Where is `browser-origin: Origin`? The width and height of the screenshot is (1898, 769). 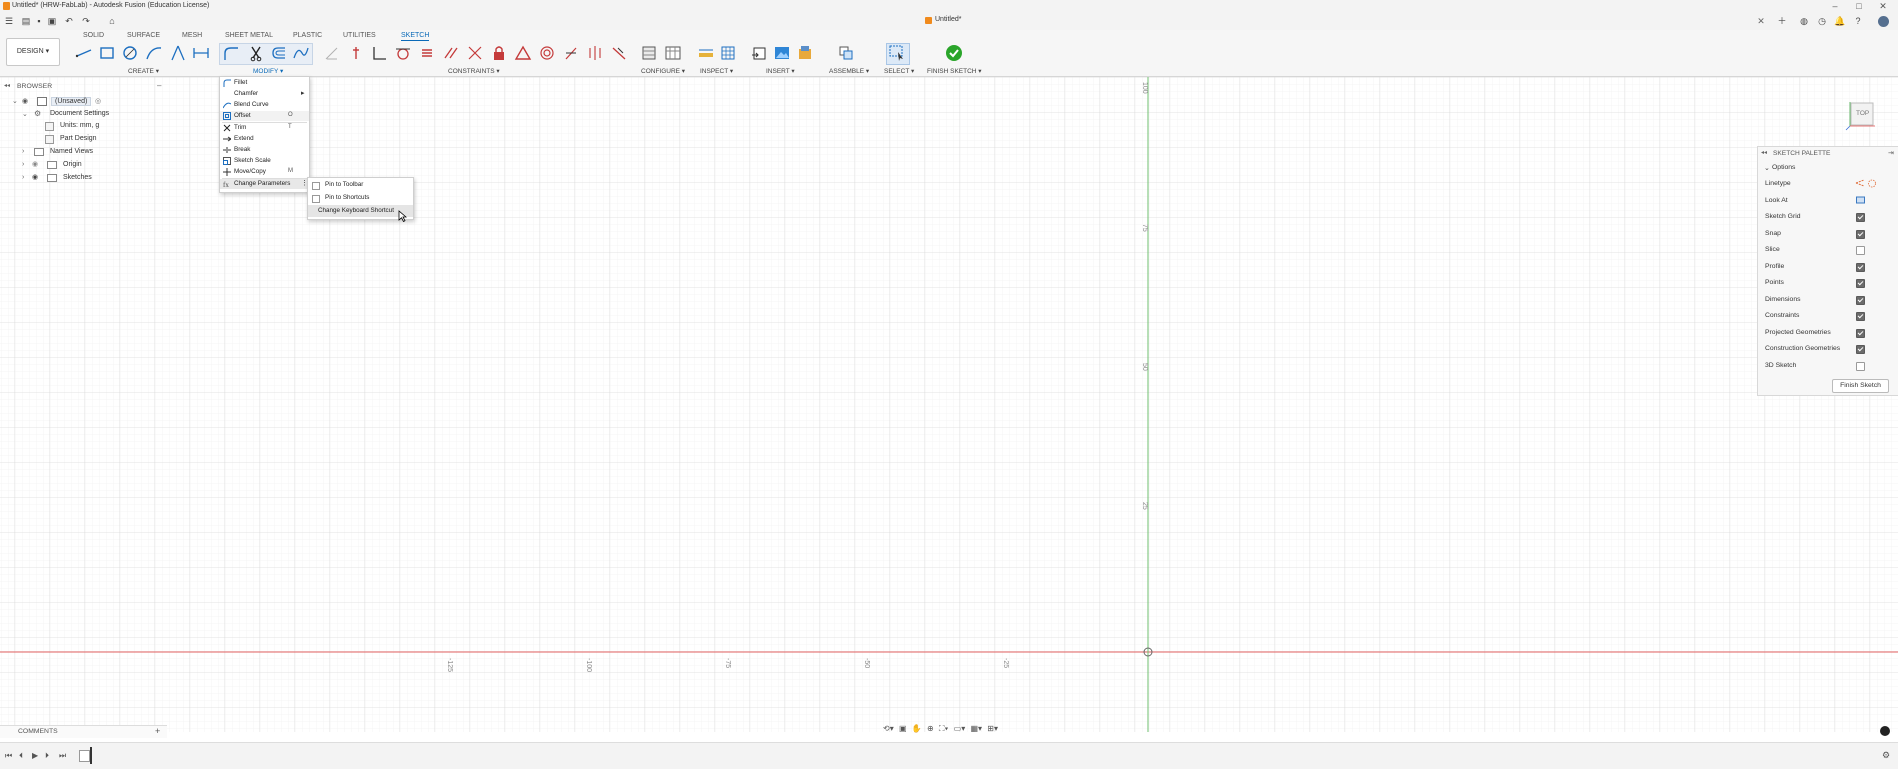 browser-origin: Origin is located at coordinates (72, 164).